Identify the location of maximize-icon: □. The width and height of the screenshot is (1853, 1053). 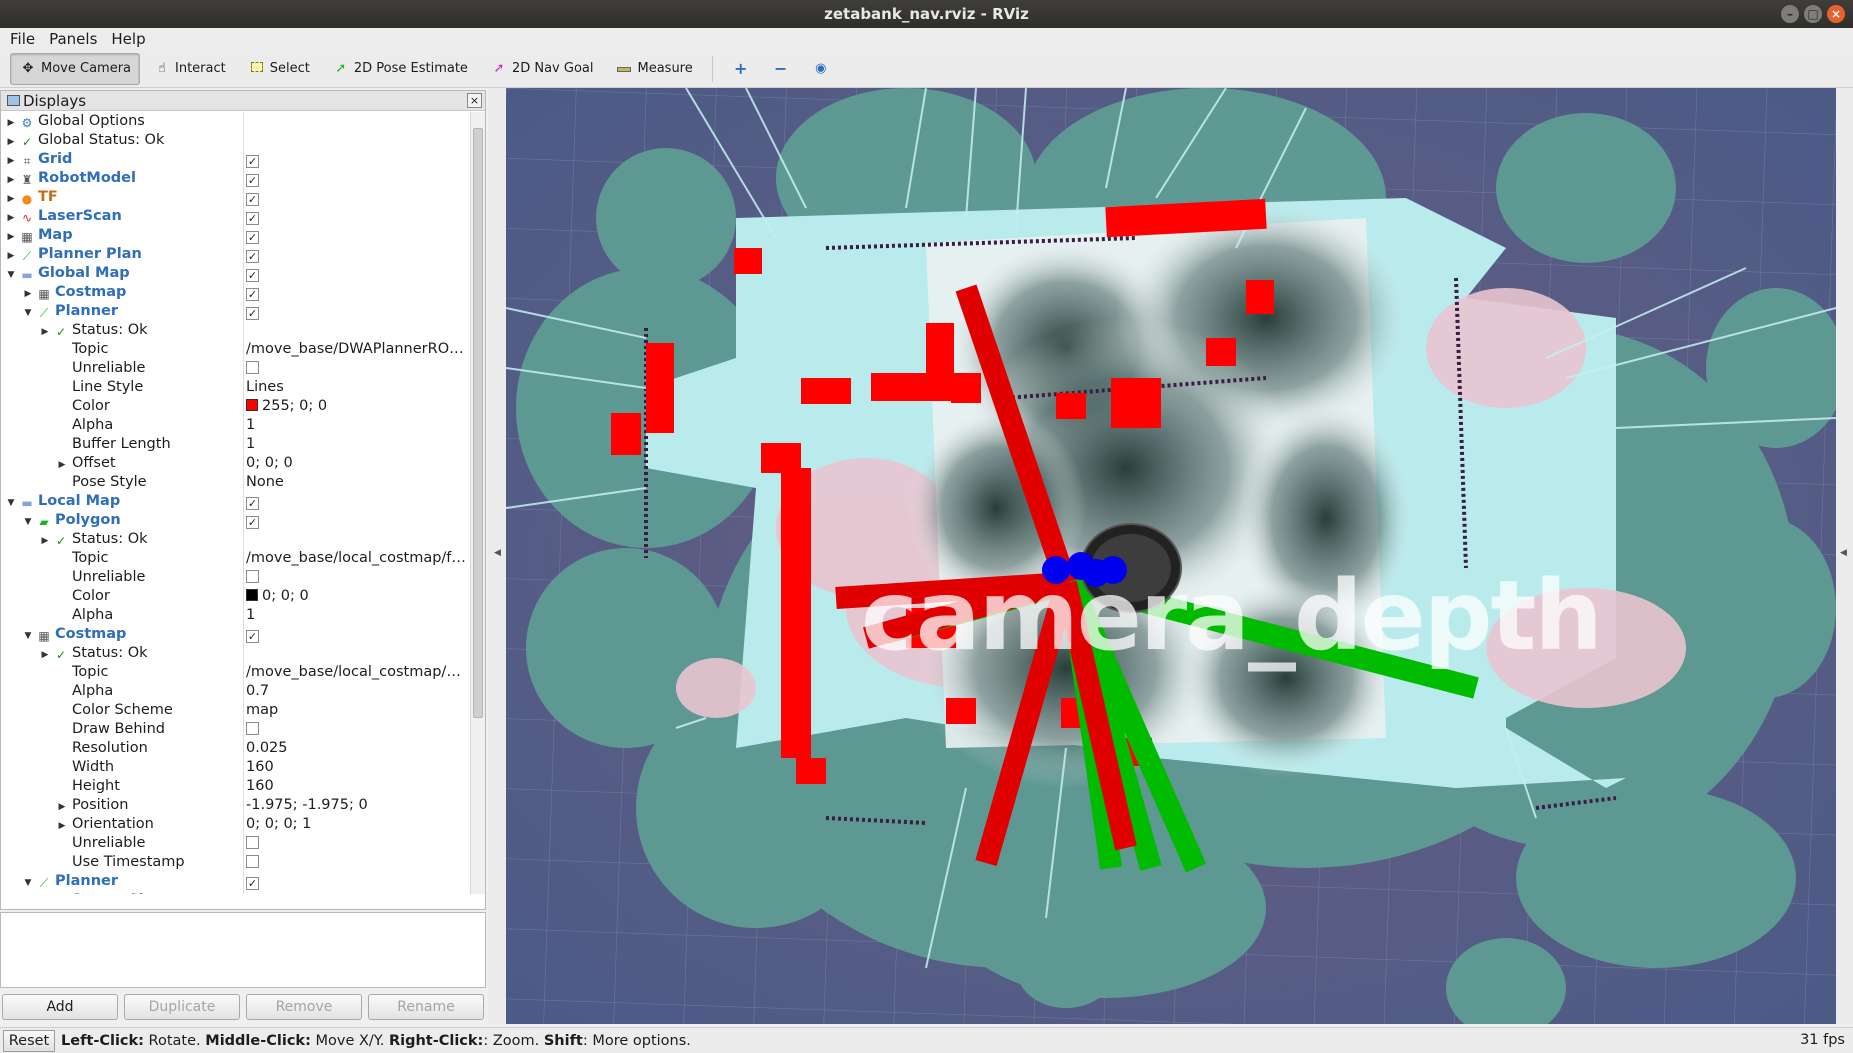
(1813, 14).